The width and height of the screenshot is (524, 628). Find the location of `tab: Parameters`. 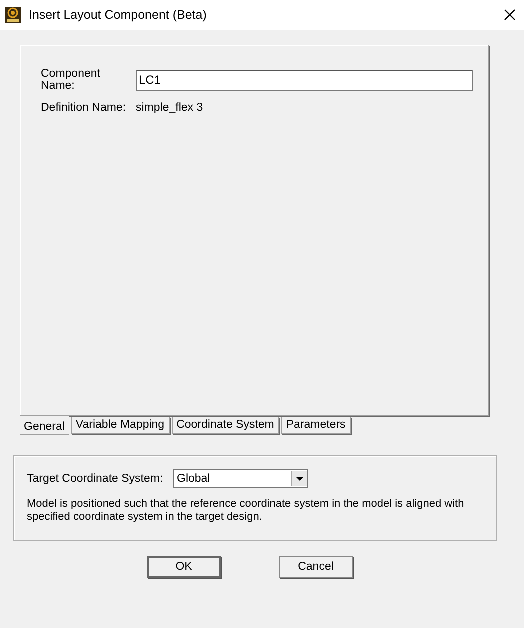

tab: Parameters is located at coordinates (316, 425).